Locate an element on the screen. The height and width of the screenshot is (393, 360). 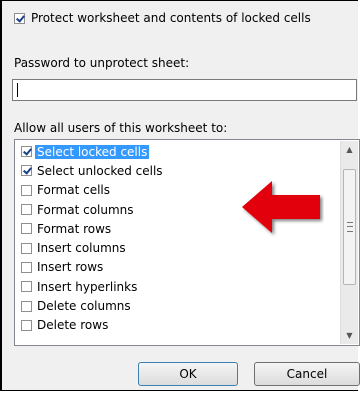
permission-item: Delete rows is located at coordinates (178, 325).